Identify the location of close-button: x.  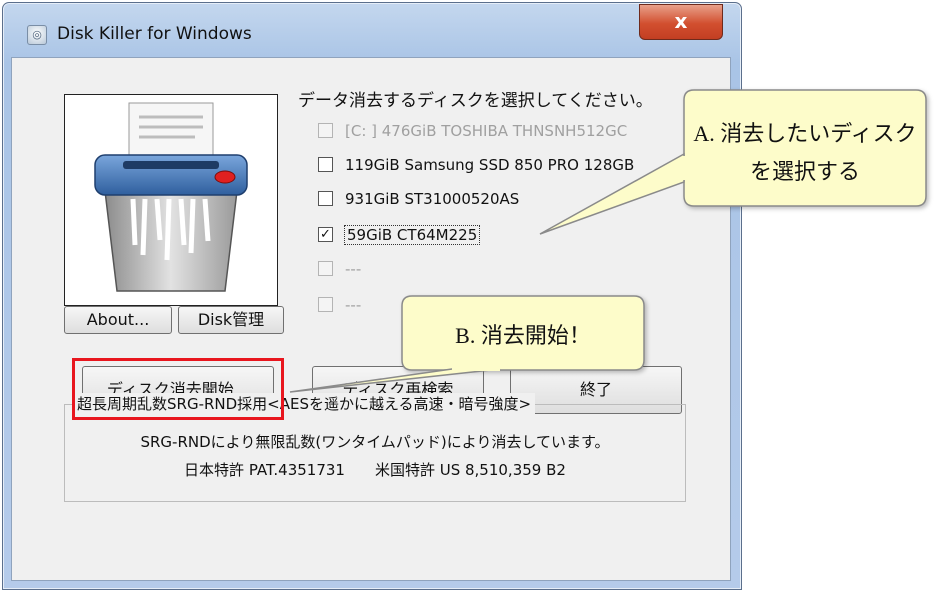
(681, 22).